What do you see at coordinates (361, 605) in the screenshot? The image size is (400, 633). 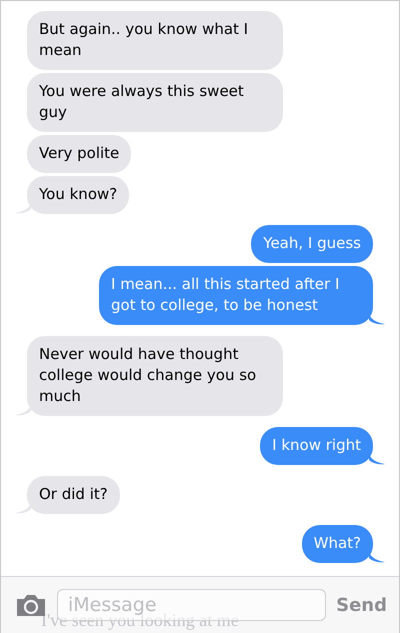 I see `send-button: Send` at bounding box center [361, 605].